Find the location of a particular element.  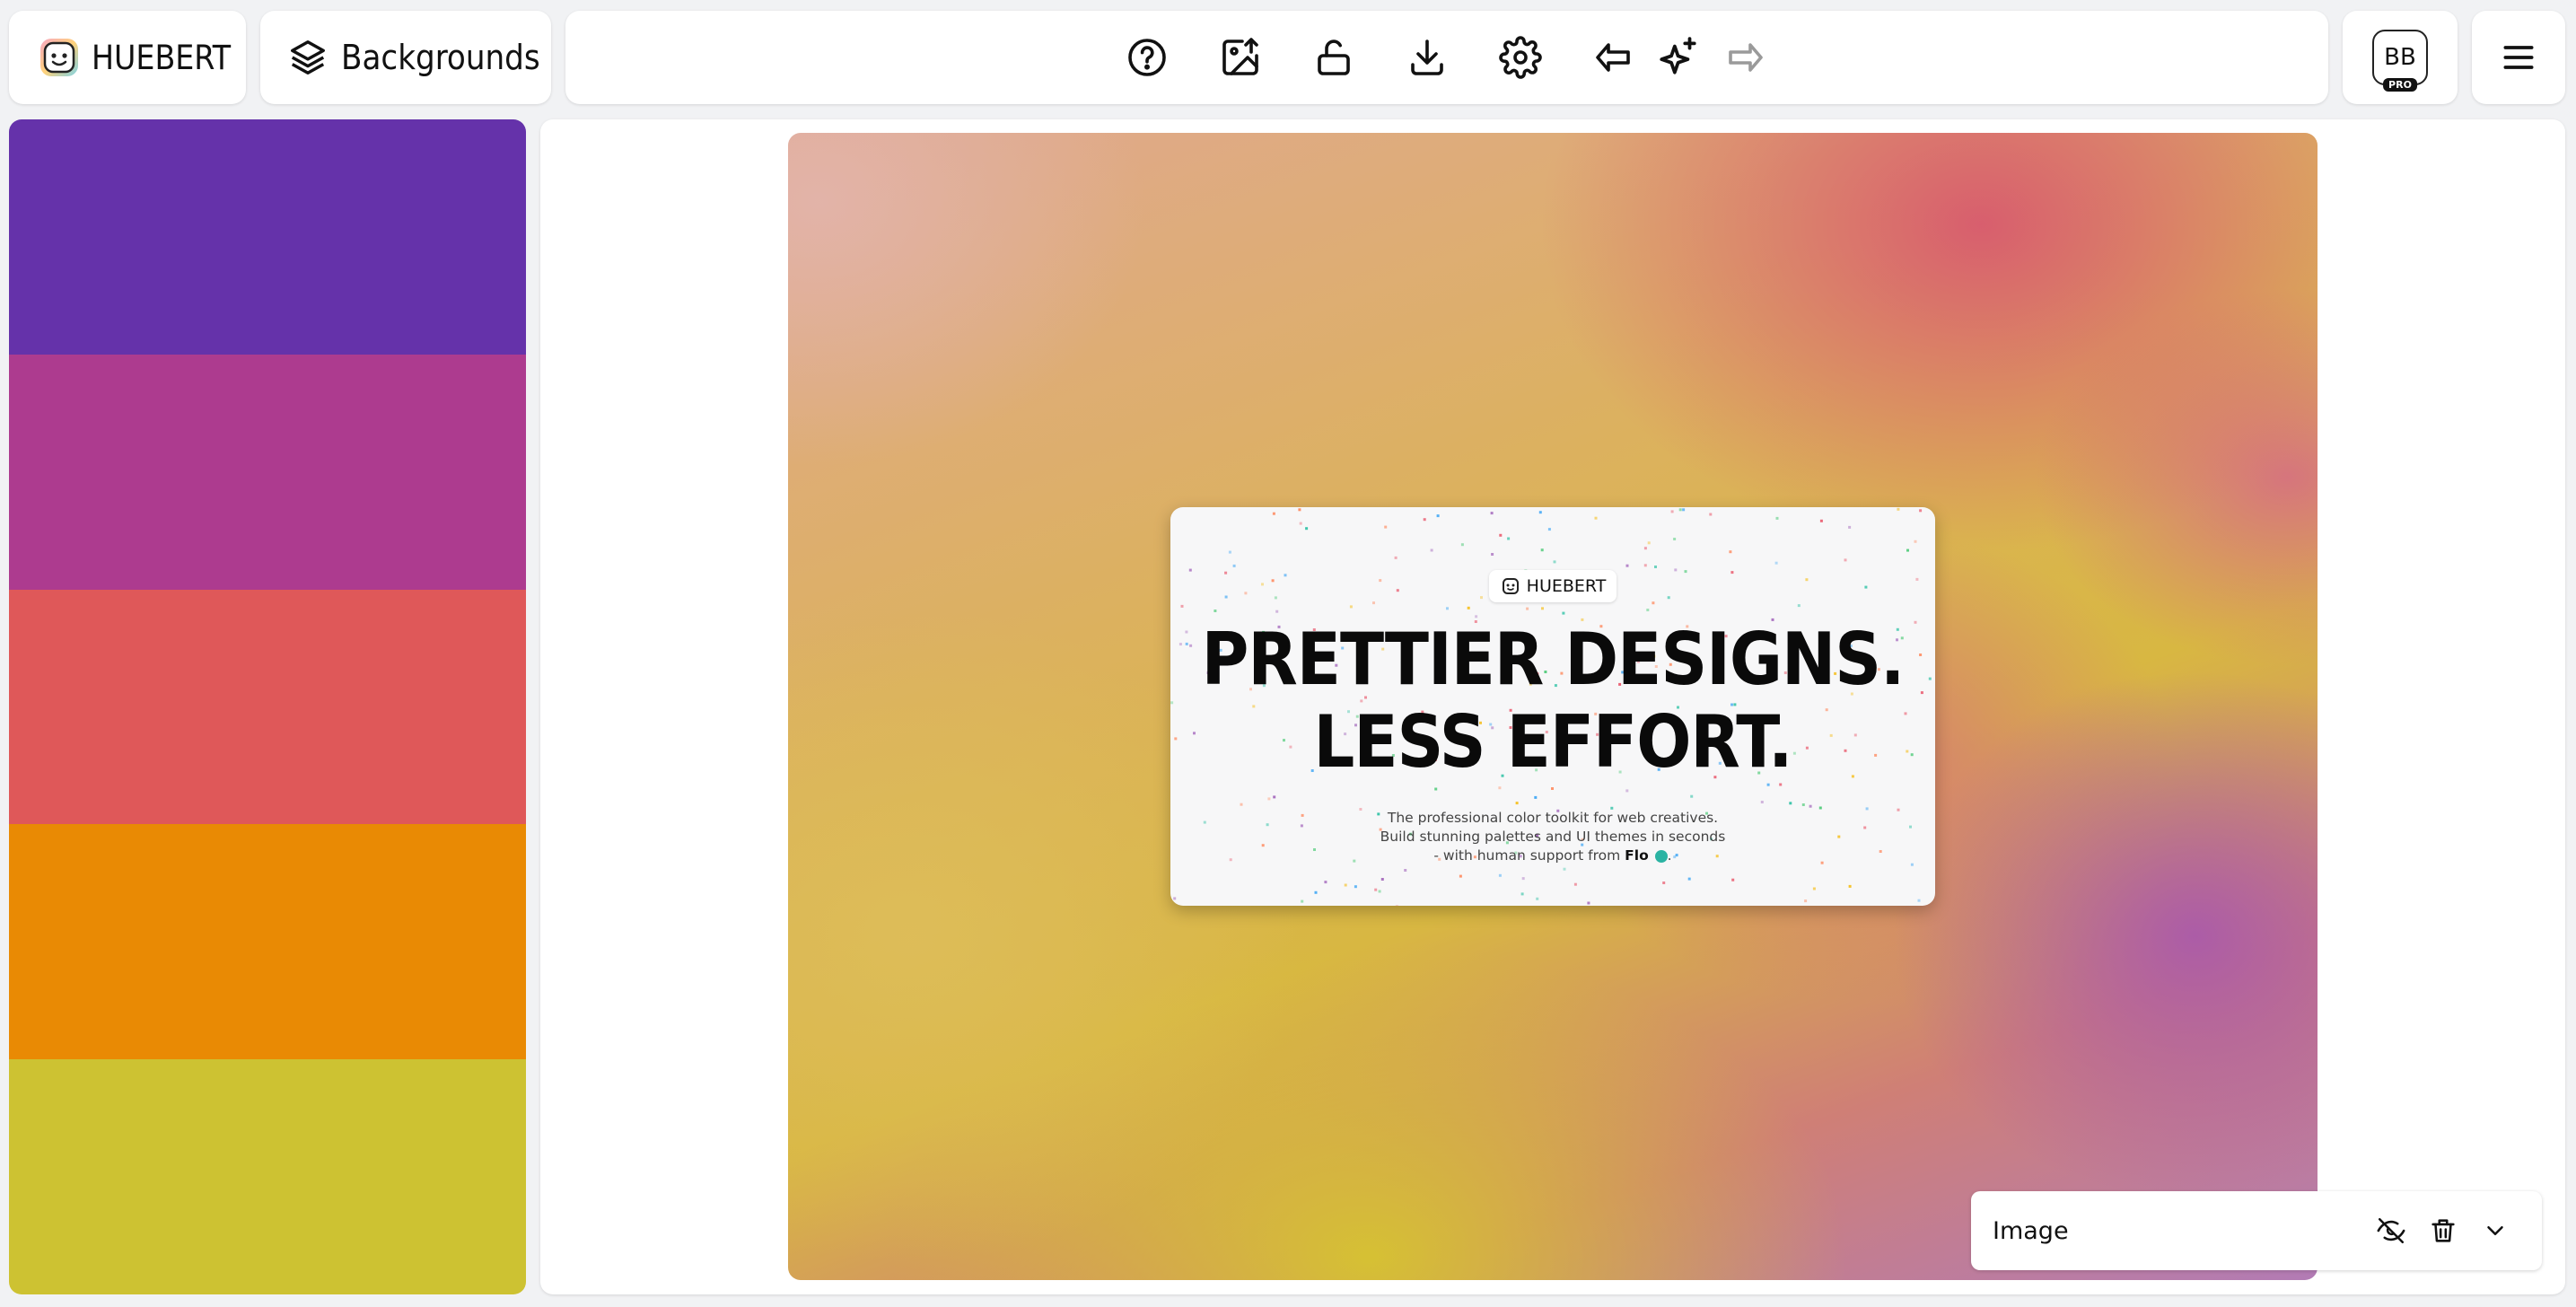

sparkles-icon is located at coordinates (1678, 56).